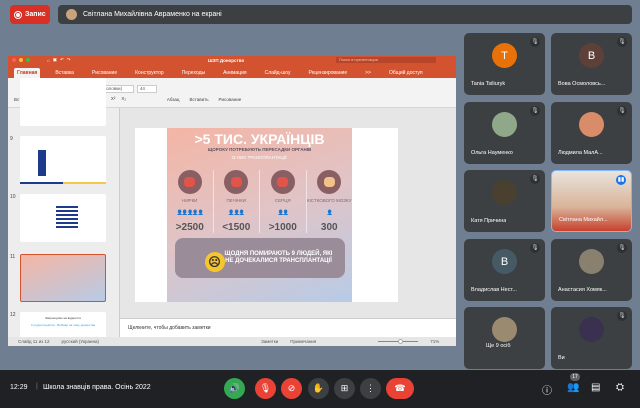  Describe the element at coordinates (62, 60) in the screenshot. I see `undo-icon: ↶` at that location.